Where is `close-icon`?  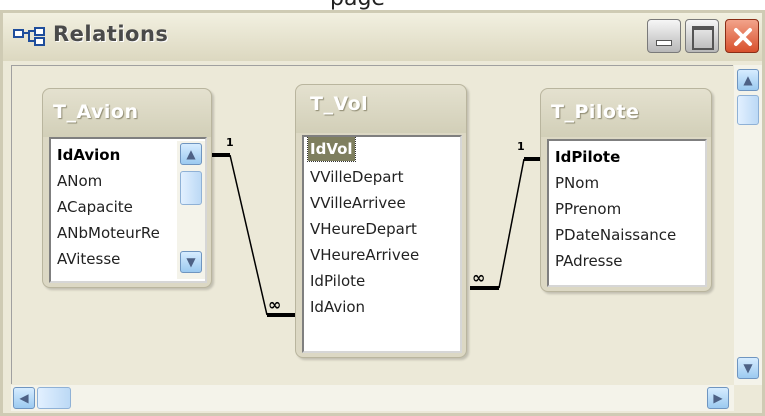 close-icon is located at coordinates (743, 37).